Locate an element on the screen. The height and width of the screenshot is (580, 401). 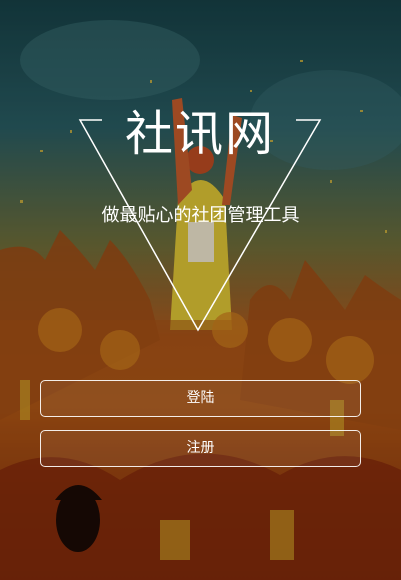
app-title: 社讯网 is located at coordinates (199, 134).